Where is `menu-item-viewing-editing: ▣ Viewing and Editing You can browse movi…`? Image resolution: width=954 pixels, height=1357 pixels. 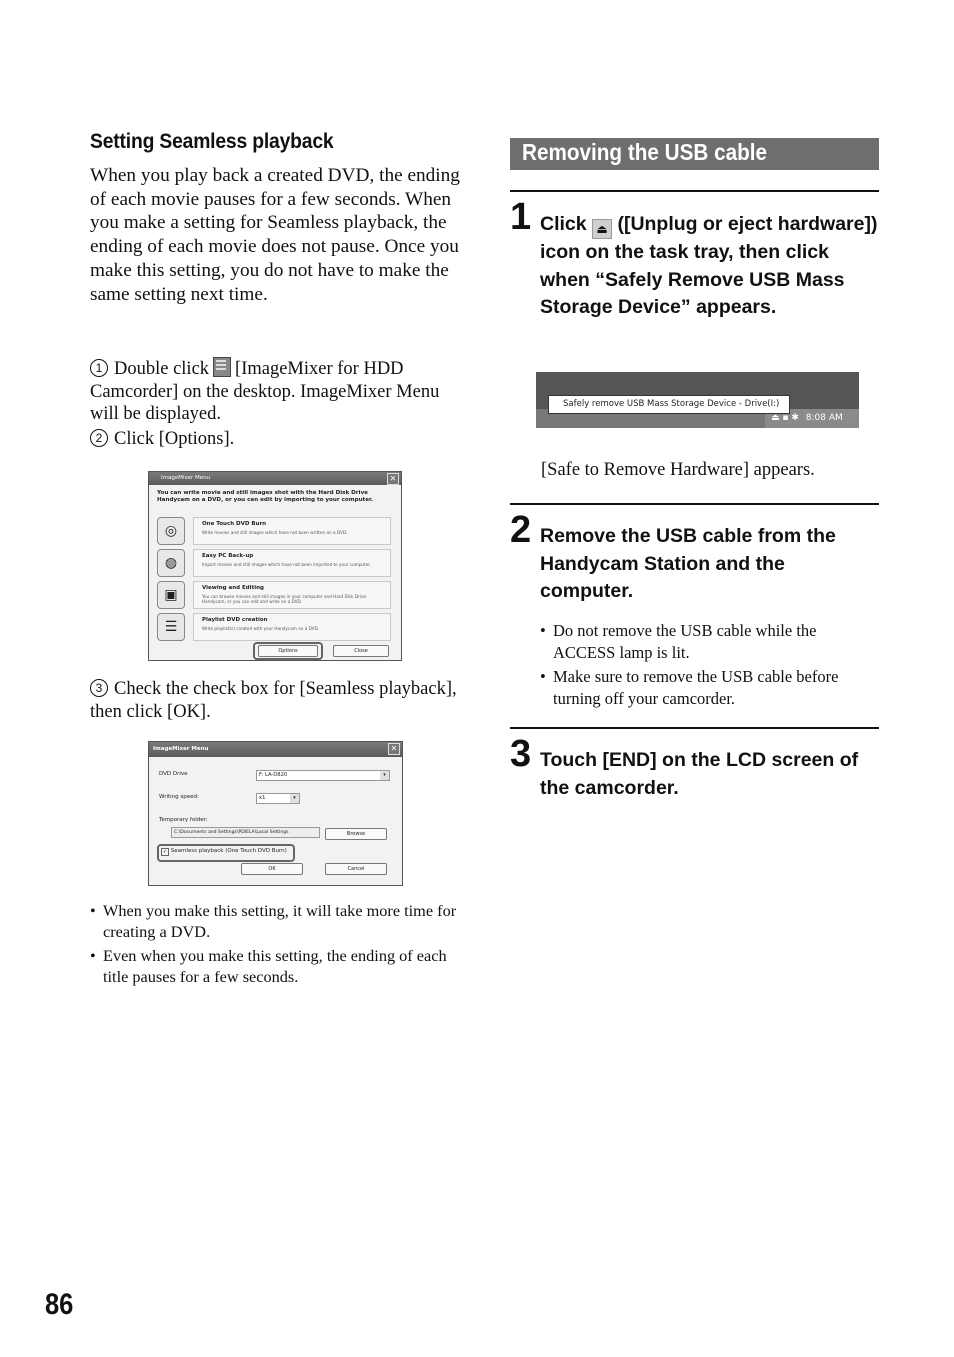 menu-item-viewing-editing: ▣ Viewing and Editing You can browse movi… is located at coordinates (275, 595).